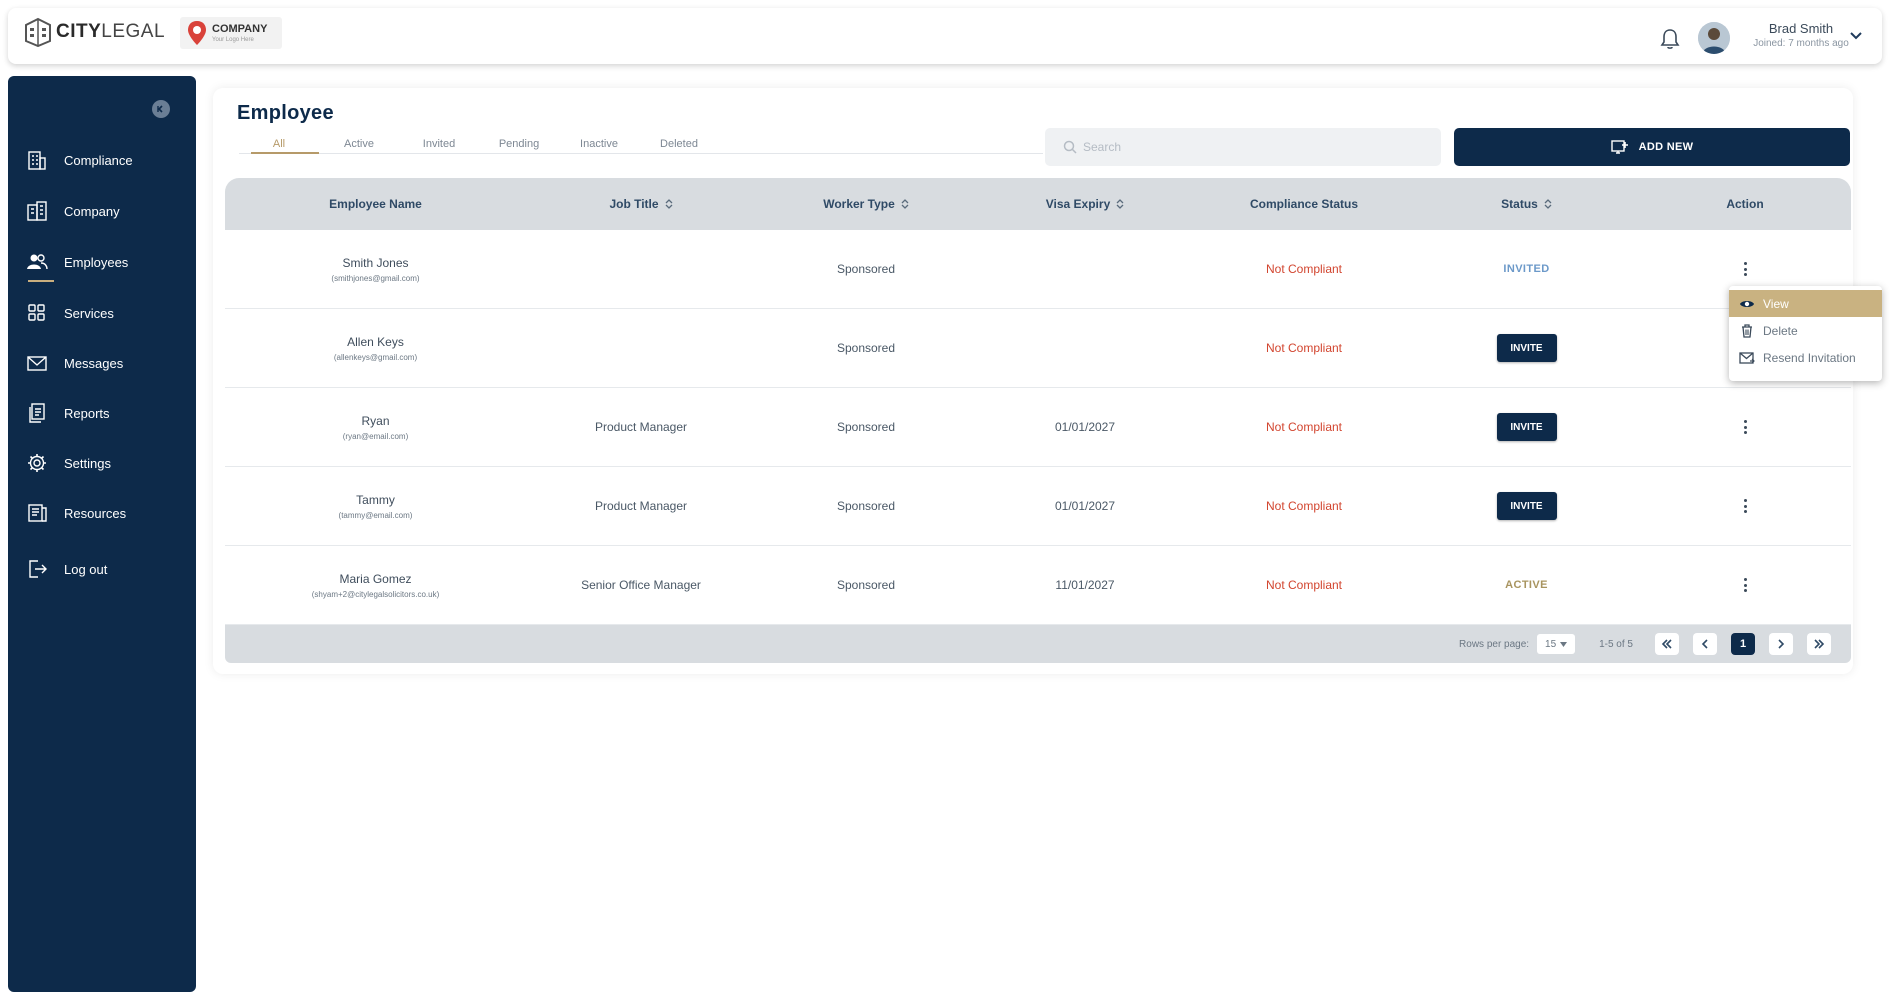 This screenshot has height=997, width=1890. Describe the element at coordinates (641, 204) in the screenshot. I see `column-header-job-title: Job Title` at that location.